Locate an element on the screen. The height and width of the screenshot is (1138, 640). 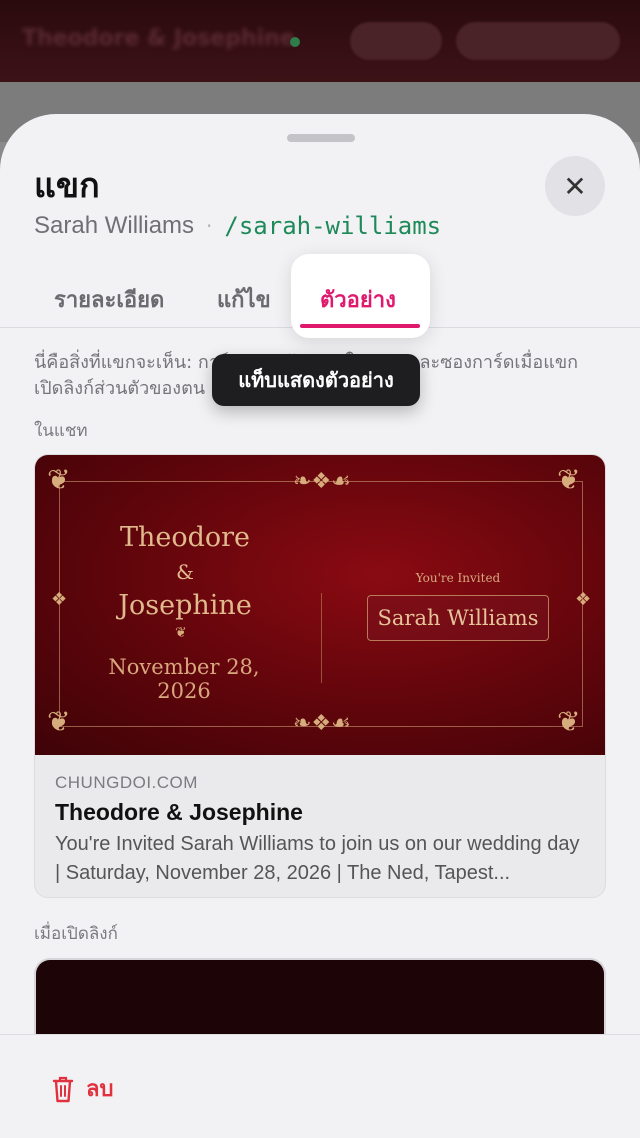
guest-subtitle: Sarah Williams · /sarah-williams is located at coordinates (237, 226).